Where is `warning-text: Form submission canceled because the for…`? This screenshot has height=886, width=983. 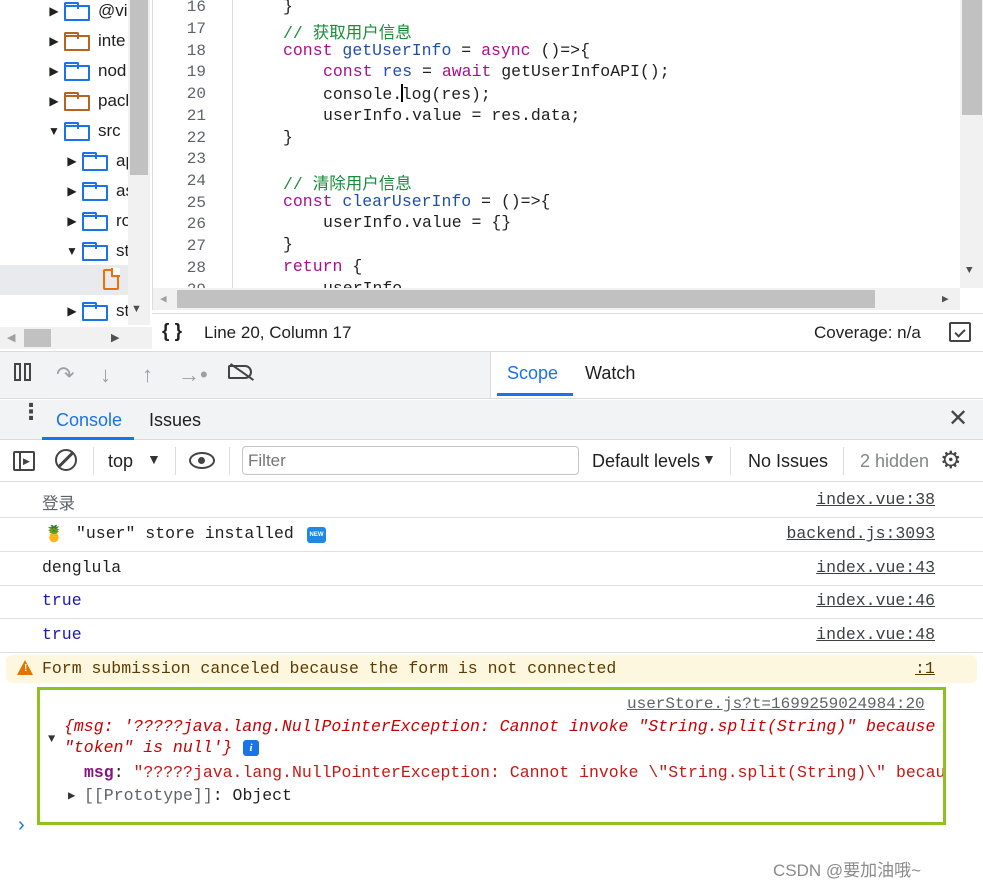 warning-text: Form submission canceled because the for… is located at coordinates (329, 668).